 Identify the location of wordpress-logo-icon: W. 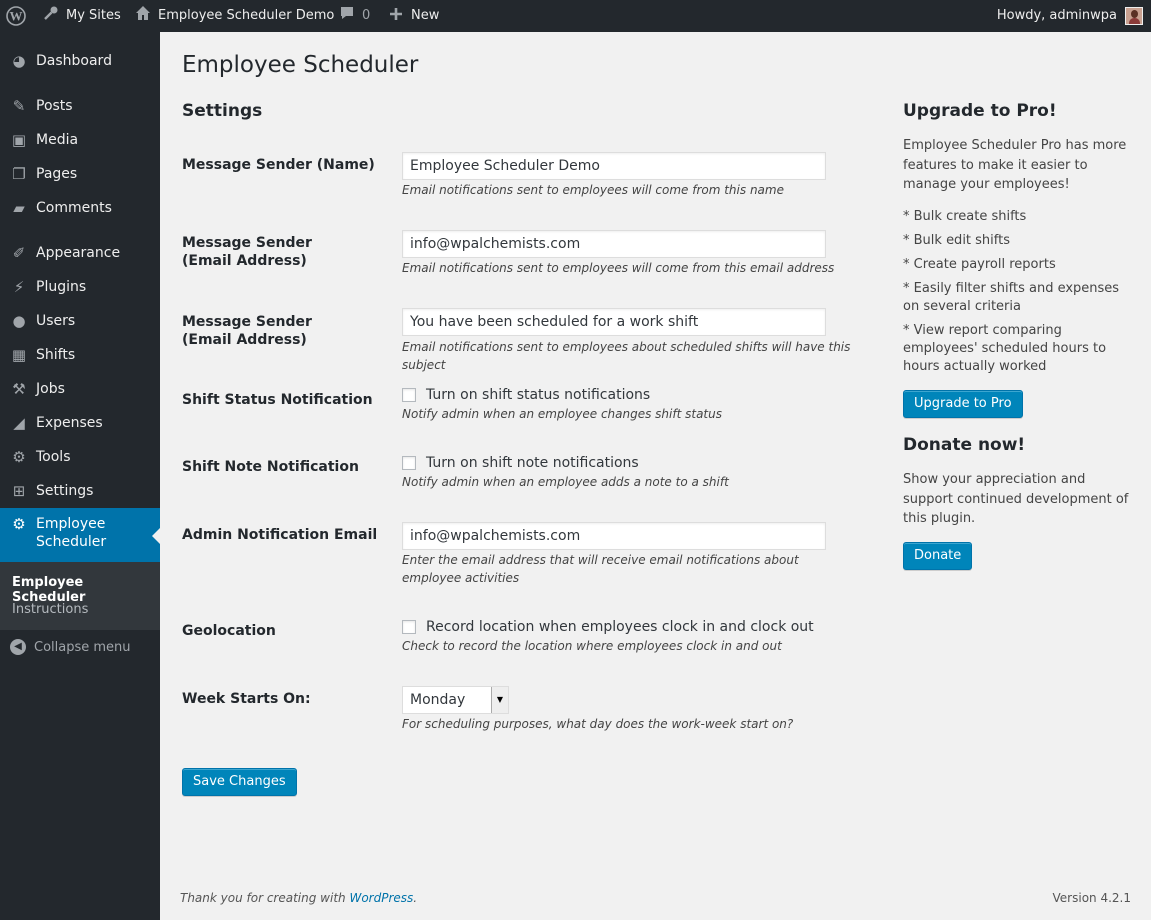
(16, 16).